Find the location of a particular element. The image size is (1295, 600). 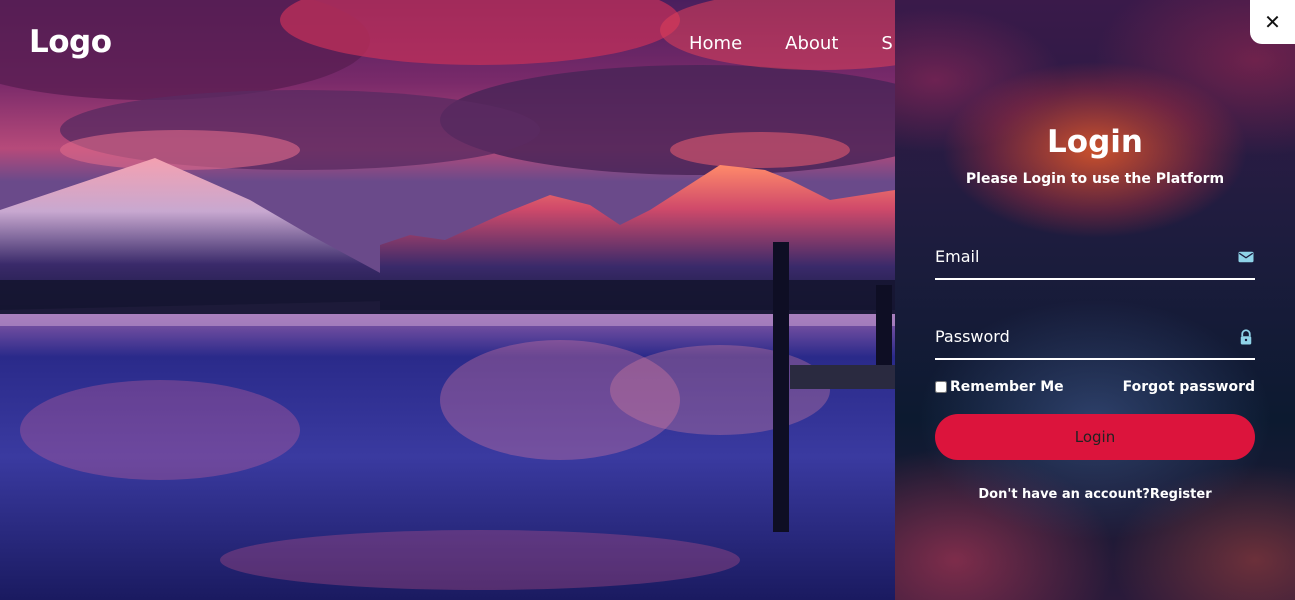

remember-checkbox is located at coordinates (941, 387).